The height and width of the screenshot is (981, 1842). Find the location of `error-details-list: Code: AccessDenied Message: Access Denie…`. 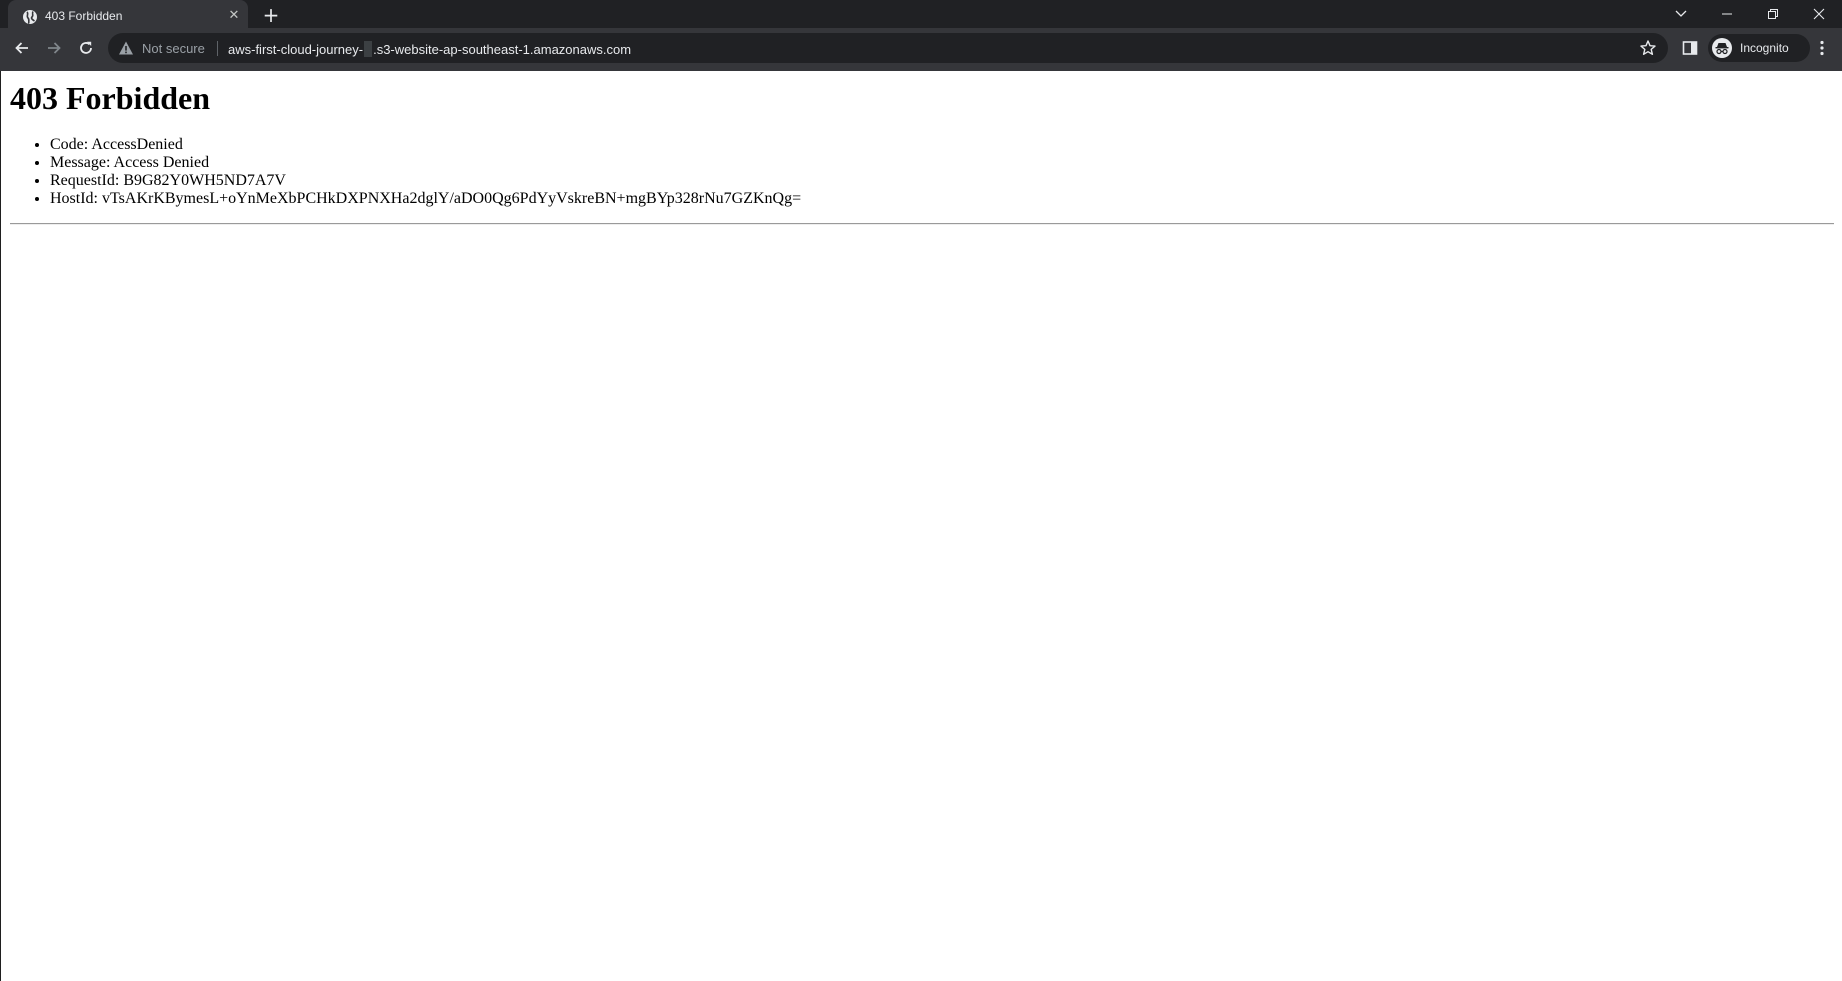

error-details-list: Code: AccessDenied Message: Access Denie… is located at coordinates (405, 172).